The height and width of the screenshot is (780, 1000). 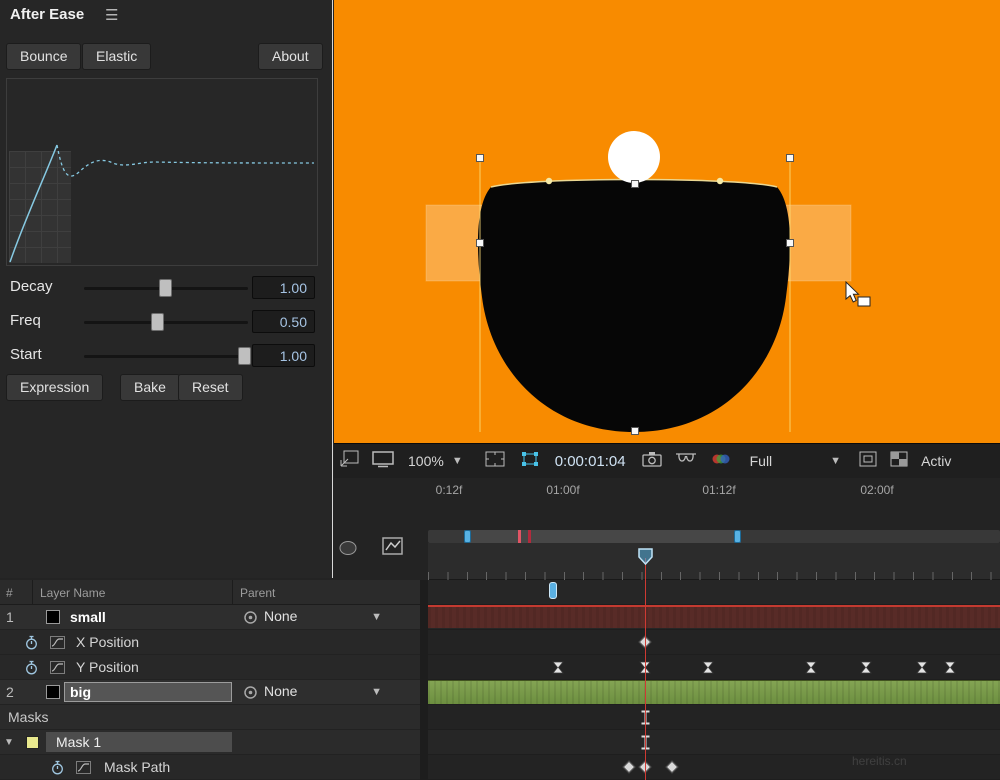 I want to click on tab-elastic: Elastic, so click(x=117, y=56).